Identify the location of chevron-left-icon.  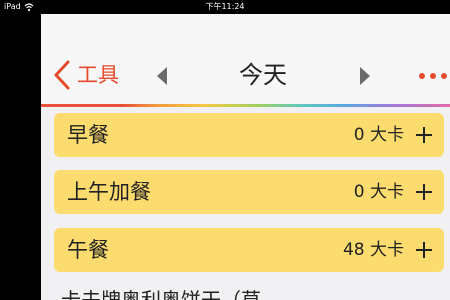
(62, 75).